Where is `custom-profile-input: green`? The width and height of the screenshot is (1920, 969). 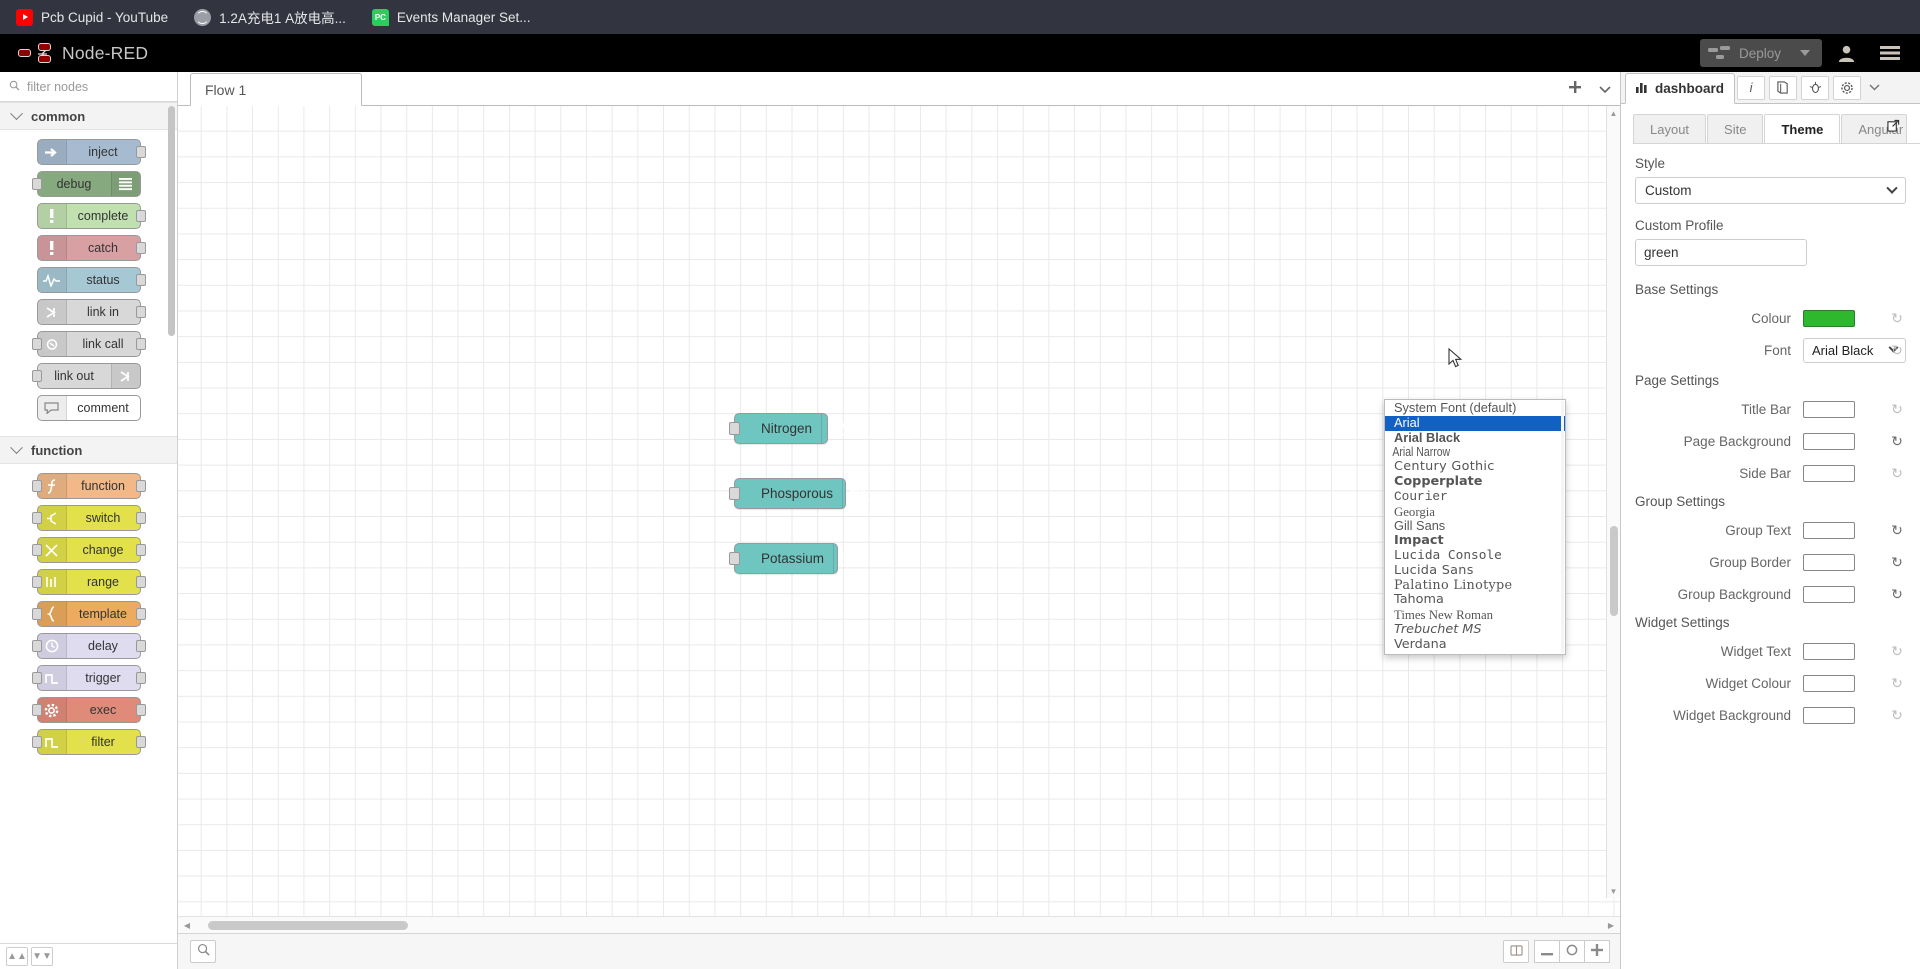 custom-profile-input: green is located at coordinates (1721, 252).